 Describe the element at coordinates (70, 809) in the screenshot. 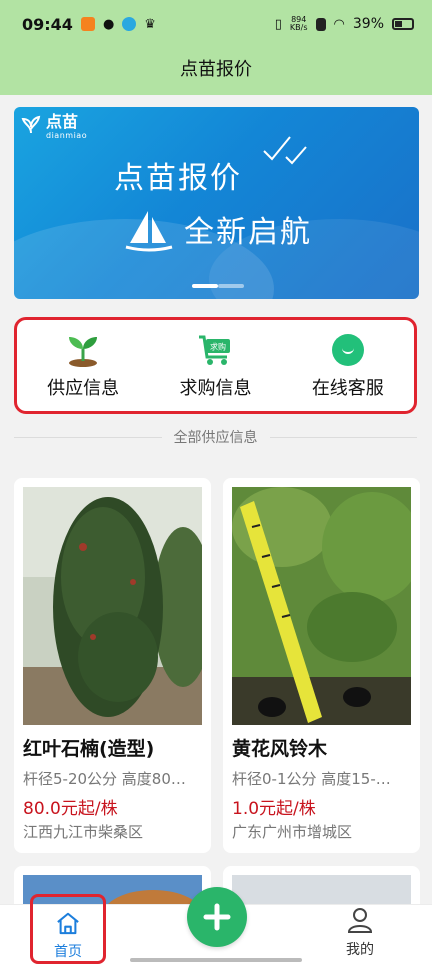

I see `product-price: 80.0元起/株` at that location.